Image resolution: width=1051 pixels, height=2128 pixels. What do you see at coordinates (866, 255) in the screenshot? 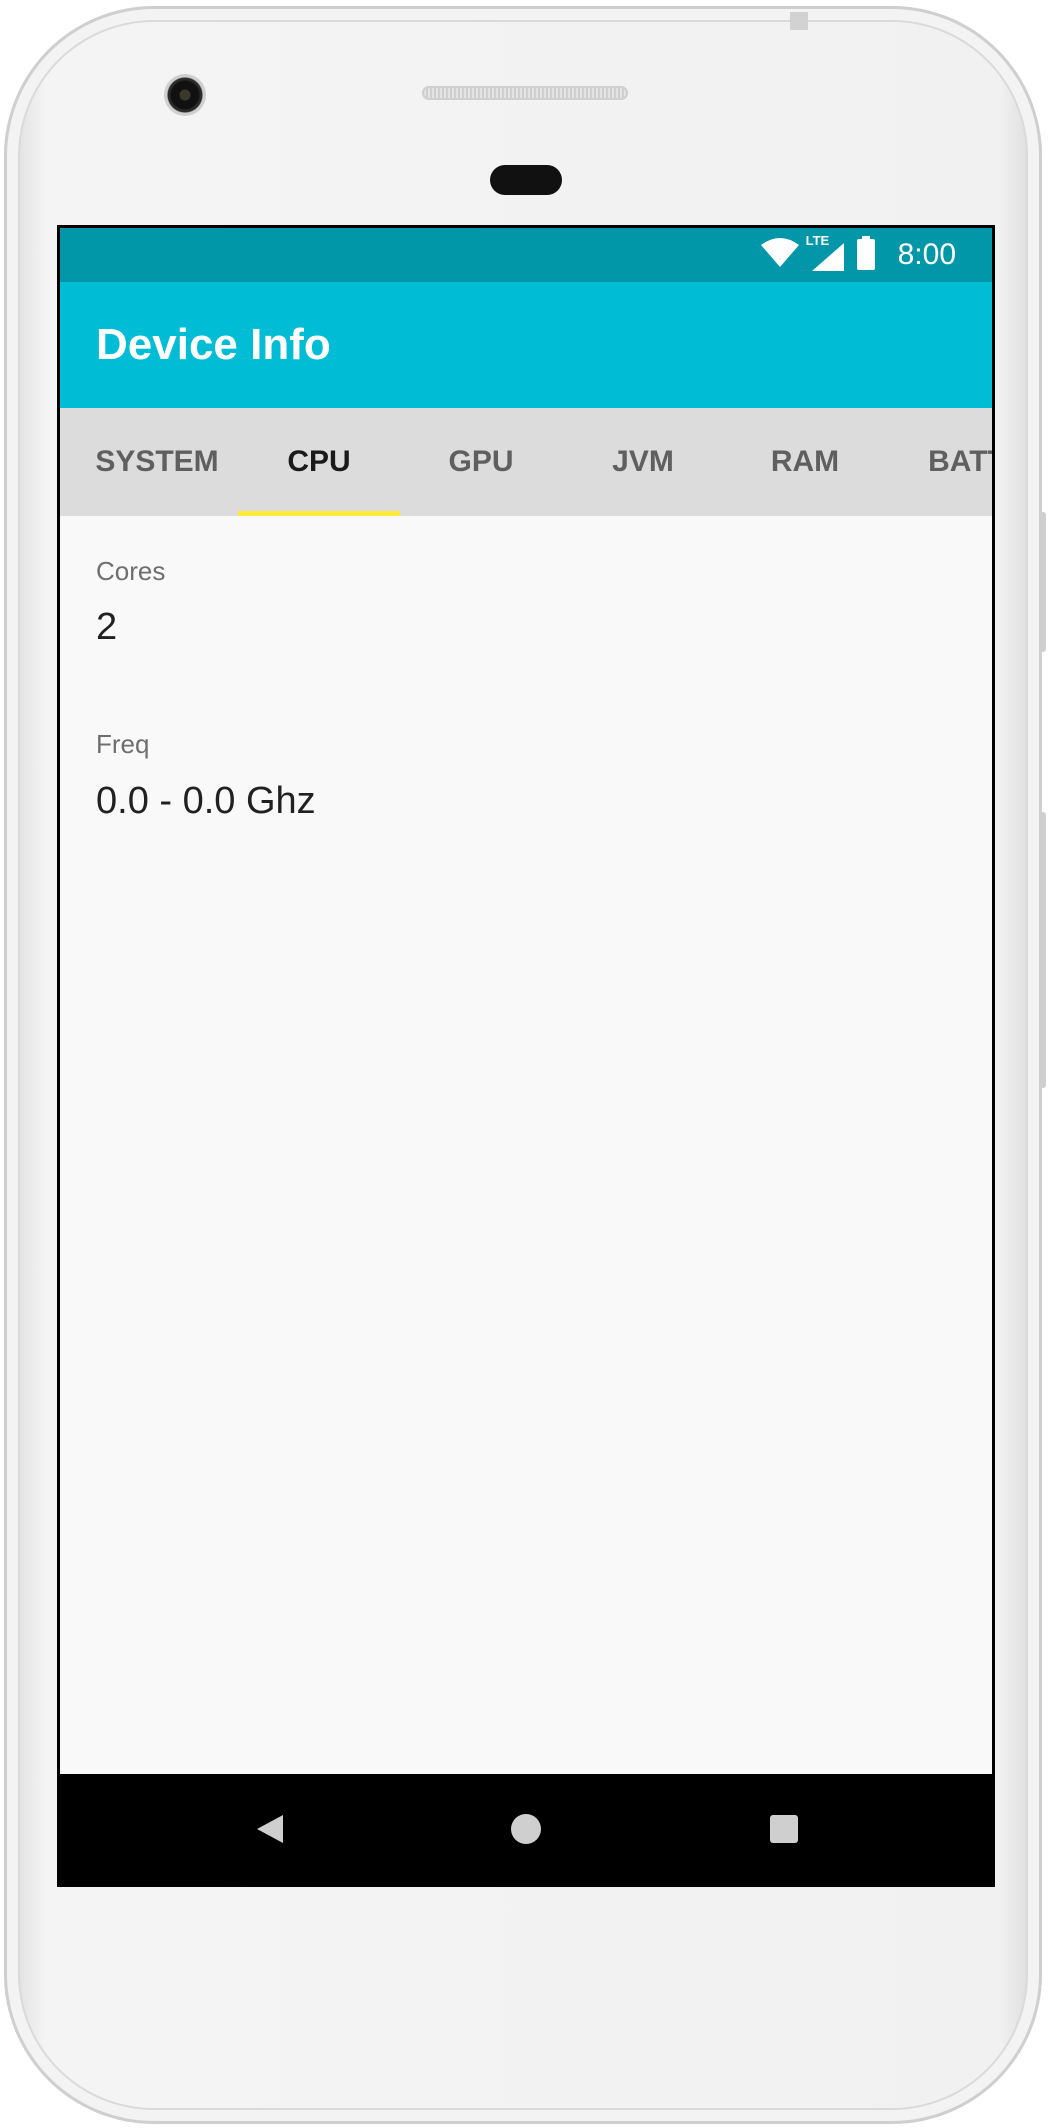
I see `battery-icon` at bounding box center [866, 255].